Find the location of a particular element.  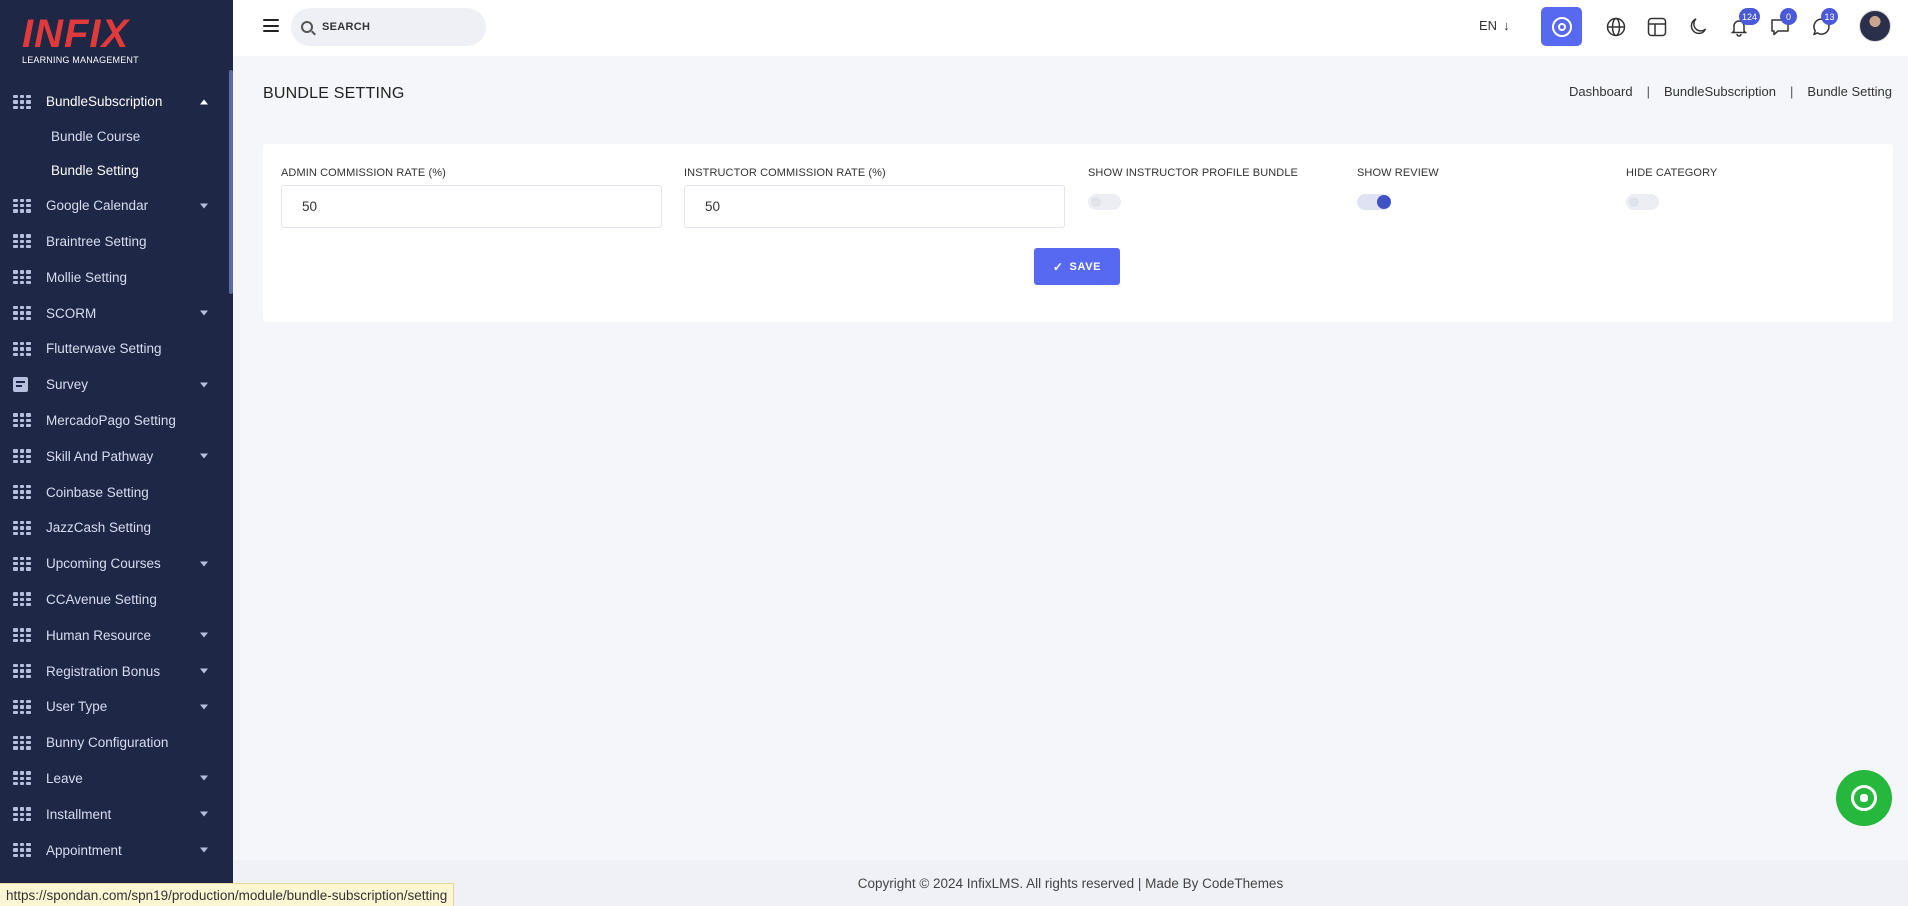

sidebar-item-label: Flutterwave Setting is located at coordinates (104, 349).